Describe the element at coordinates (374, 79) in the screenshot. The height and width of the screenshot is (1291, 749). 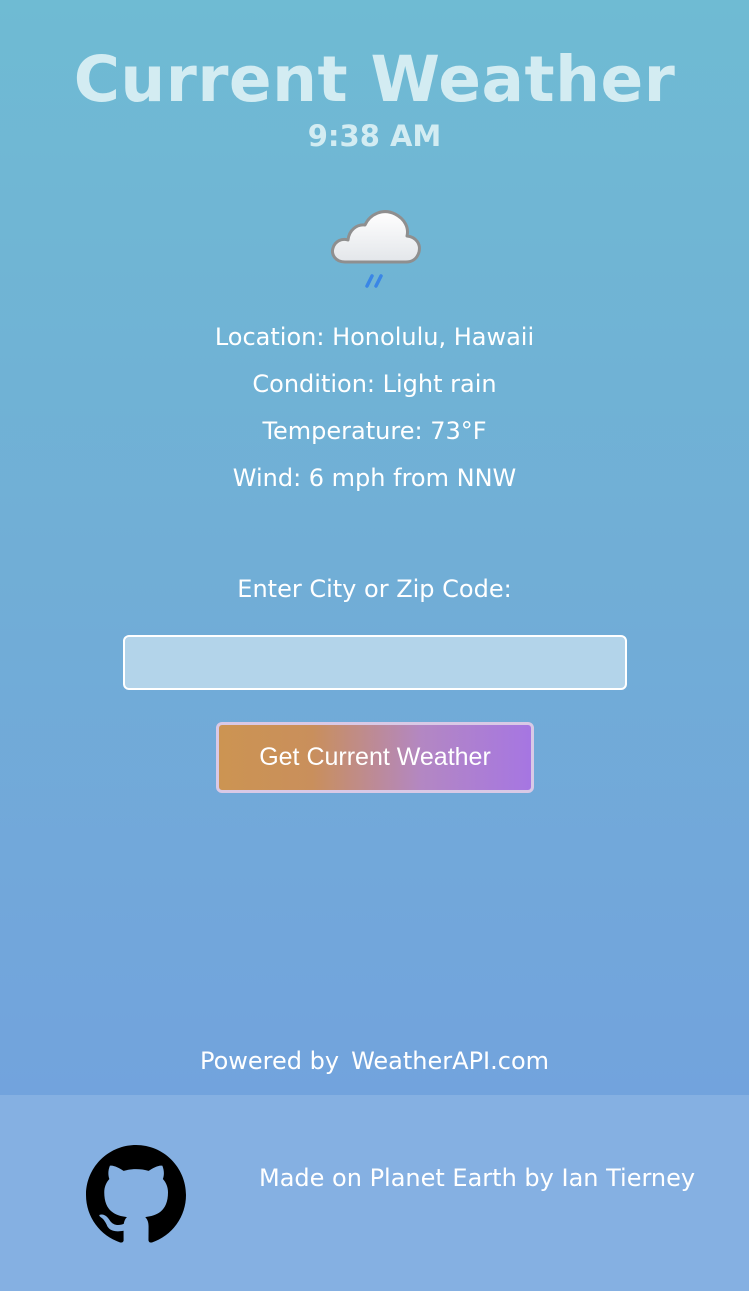
I see `page-title: Current Weather` at that location.